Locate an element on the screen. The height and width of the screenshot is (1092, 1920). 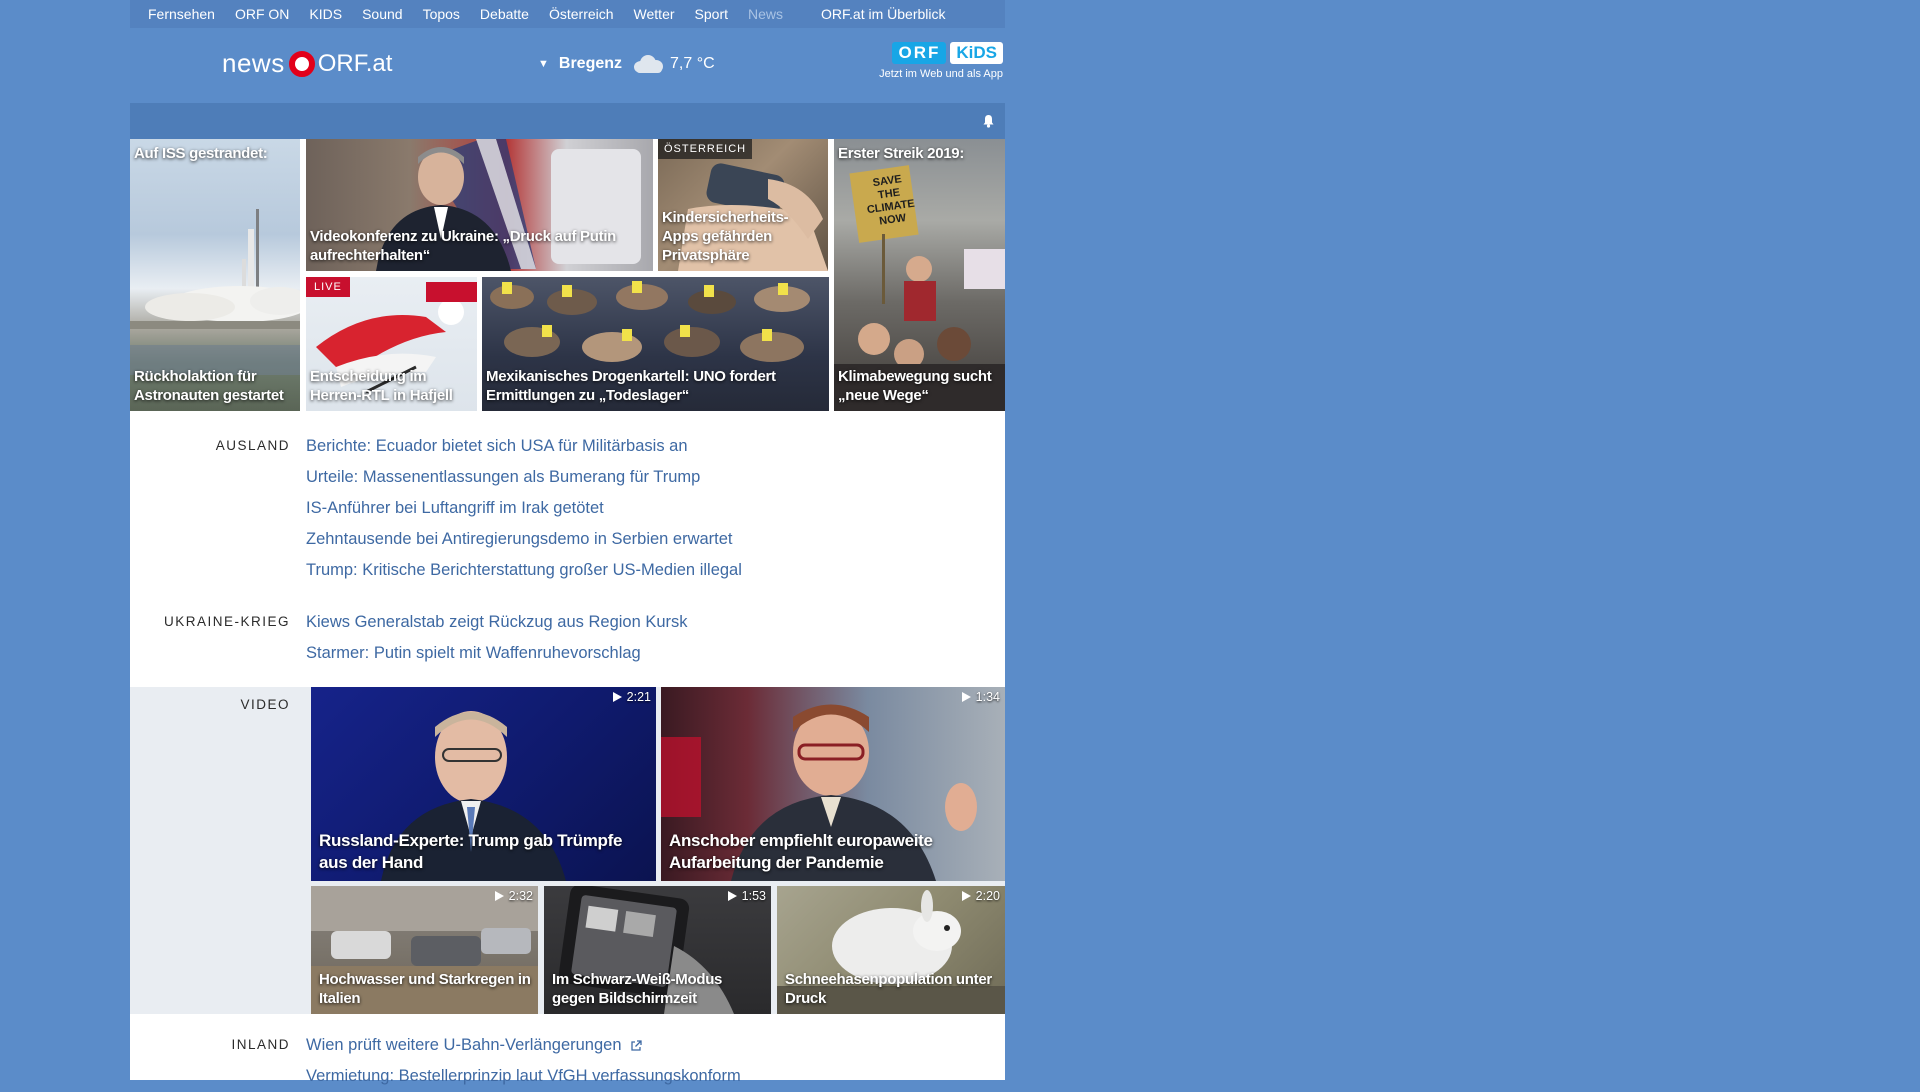
nav-orf-on: ORF ON is located at coordinates (262, 14).